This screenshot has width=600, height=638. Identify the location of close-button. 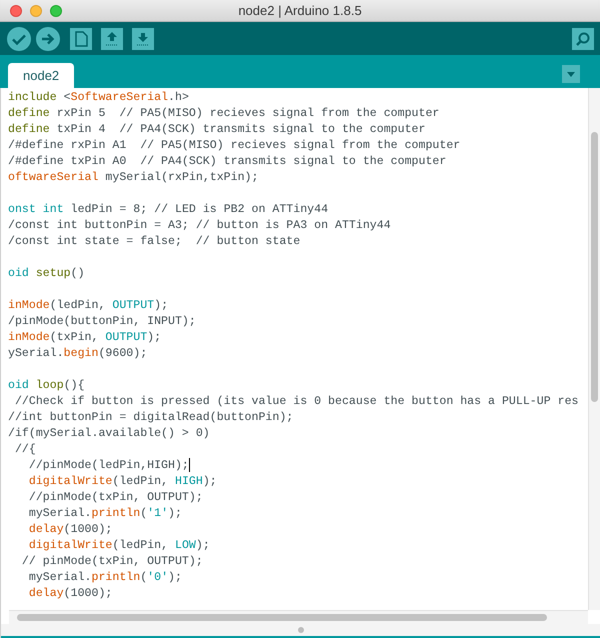
(16, 11).